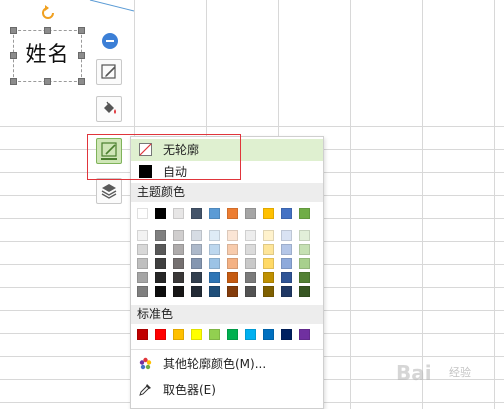 The height and width of the screenshot is (409, 504). Describe the element at coordinates (145, 171) in the screenshot. I see `auto-color-swatch` at that location.